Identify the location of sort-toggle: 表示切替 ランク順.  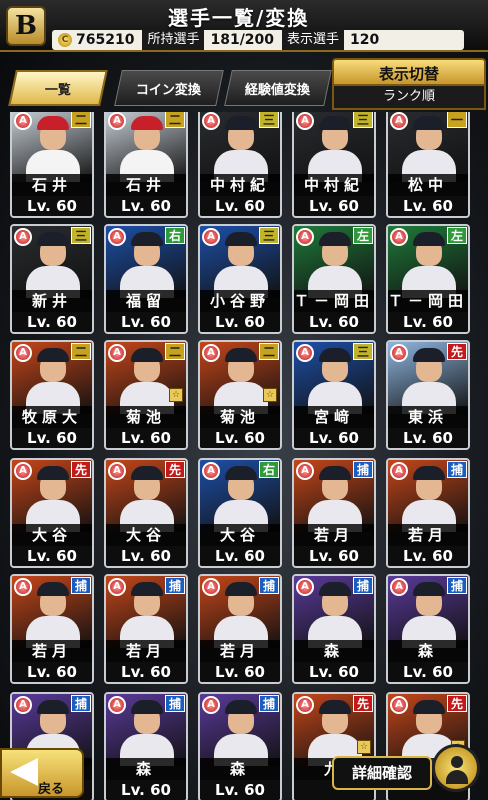
(409, 85).